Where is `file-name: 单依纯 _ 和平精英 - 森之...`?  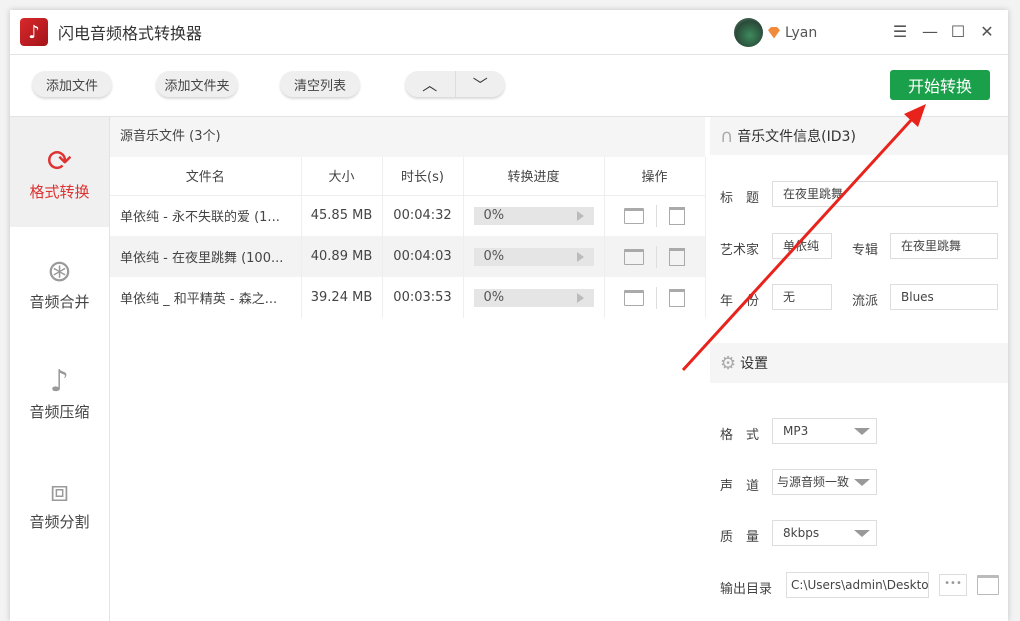
file-name: 单依纯 _ 和平精英 - 森之... is located at coordinates (206, 297).